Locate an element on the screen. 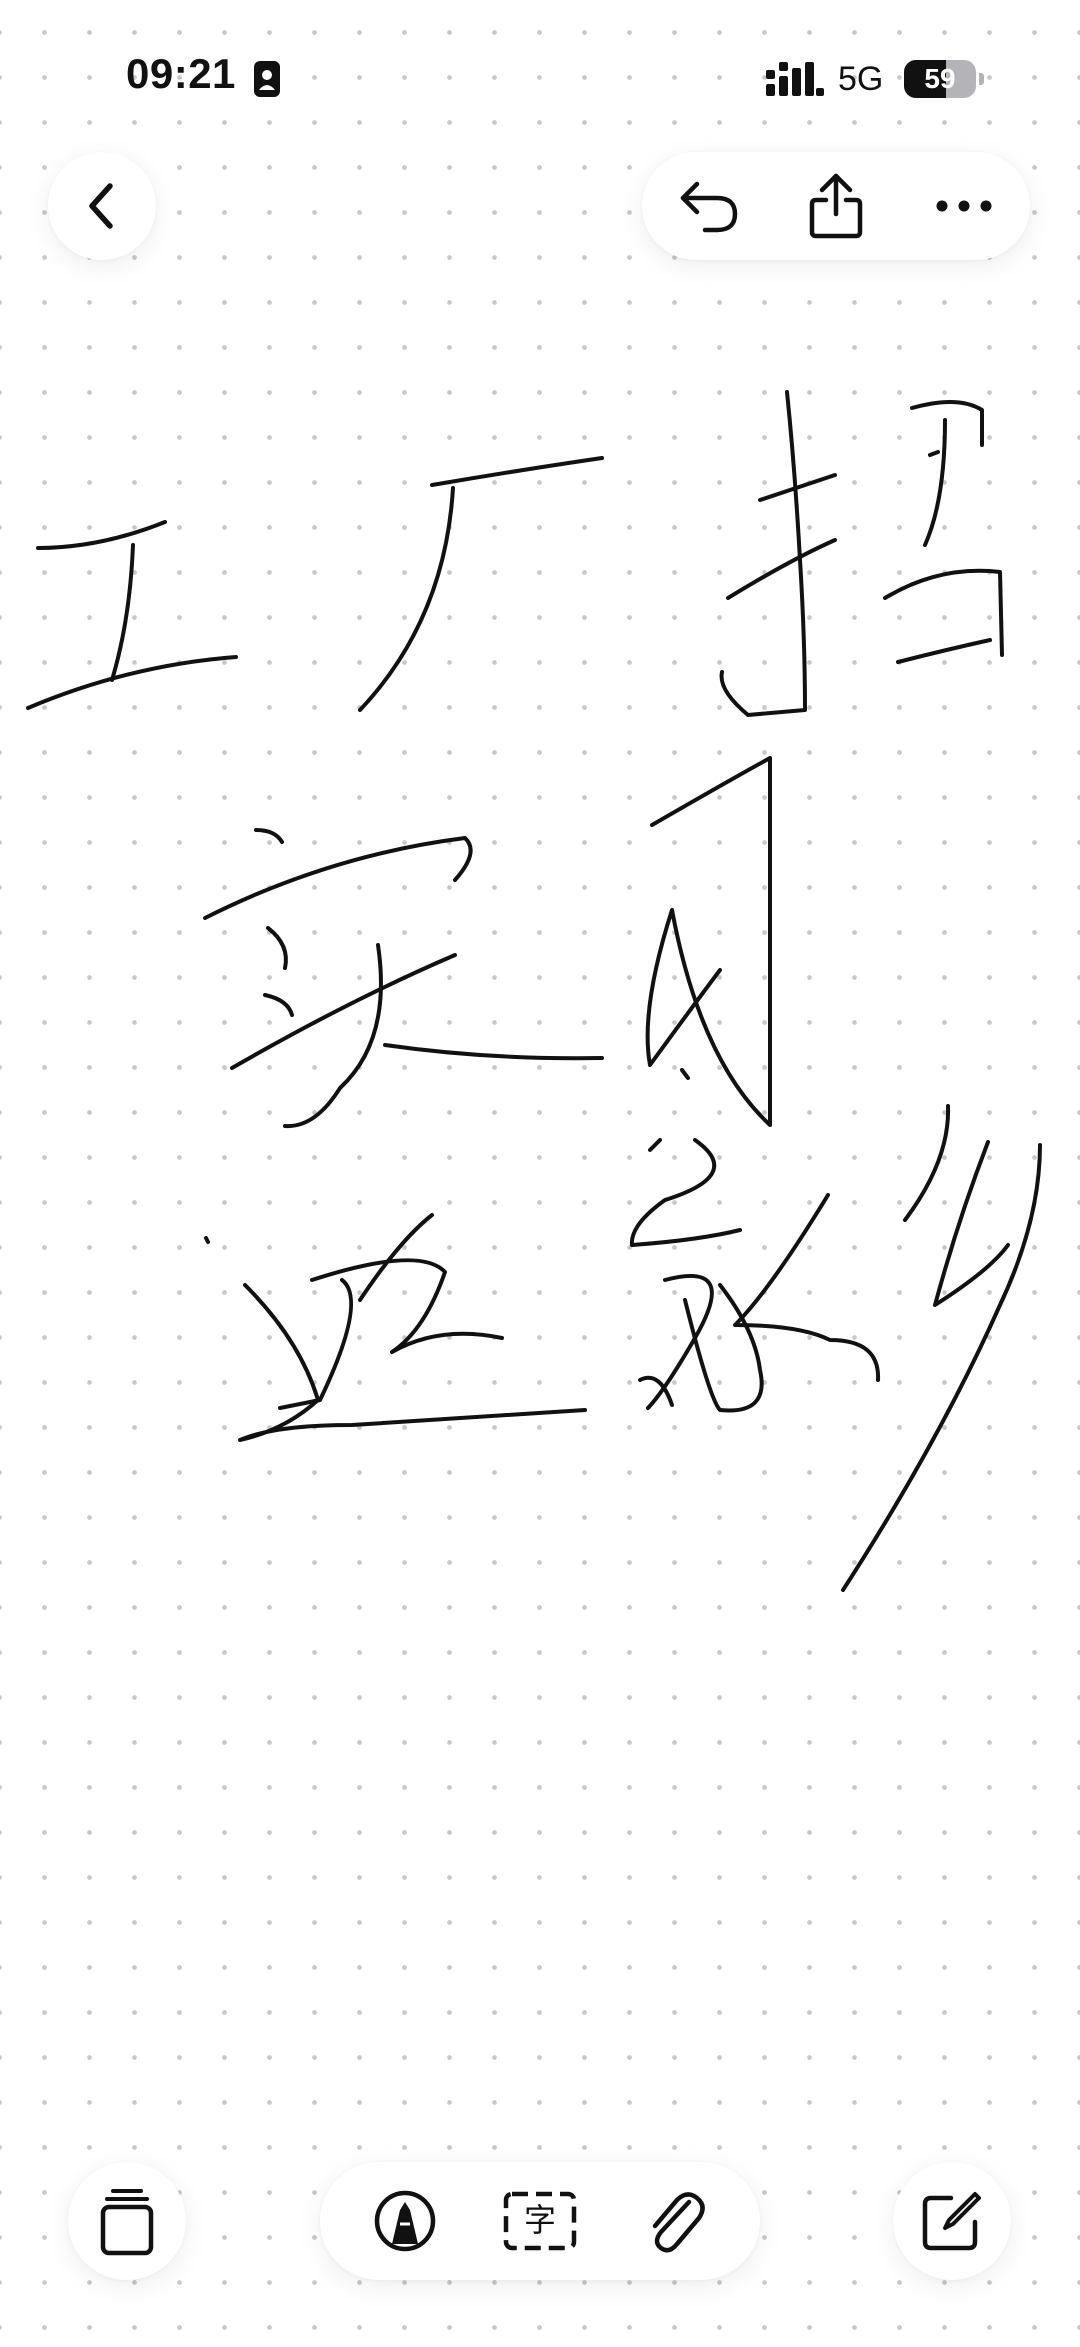  battery-icon: 59 is located at coordinates (940, 79).